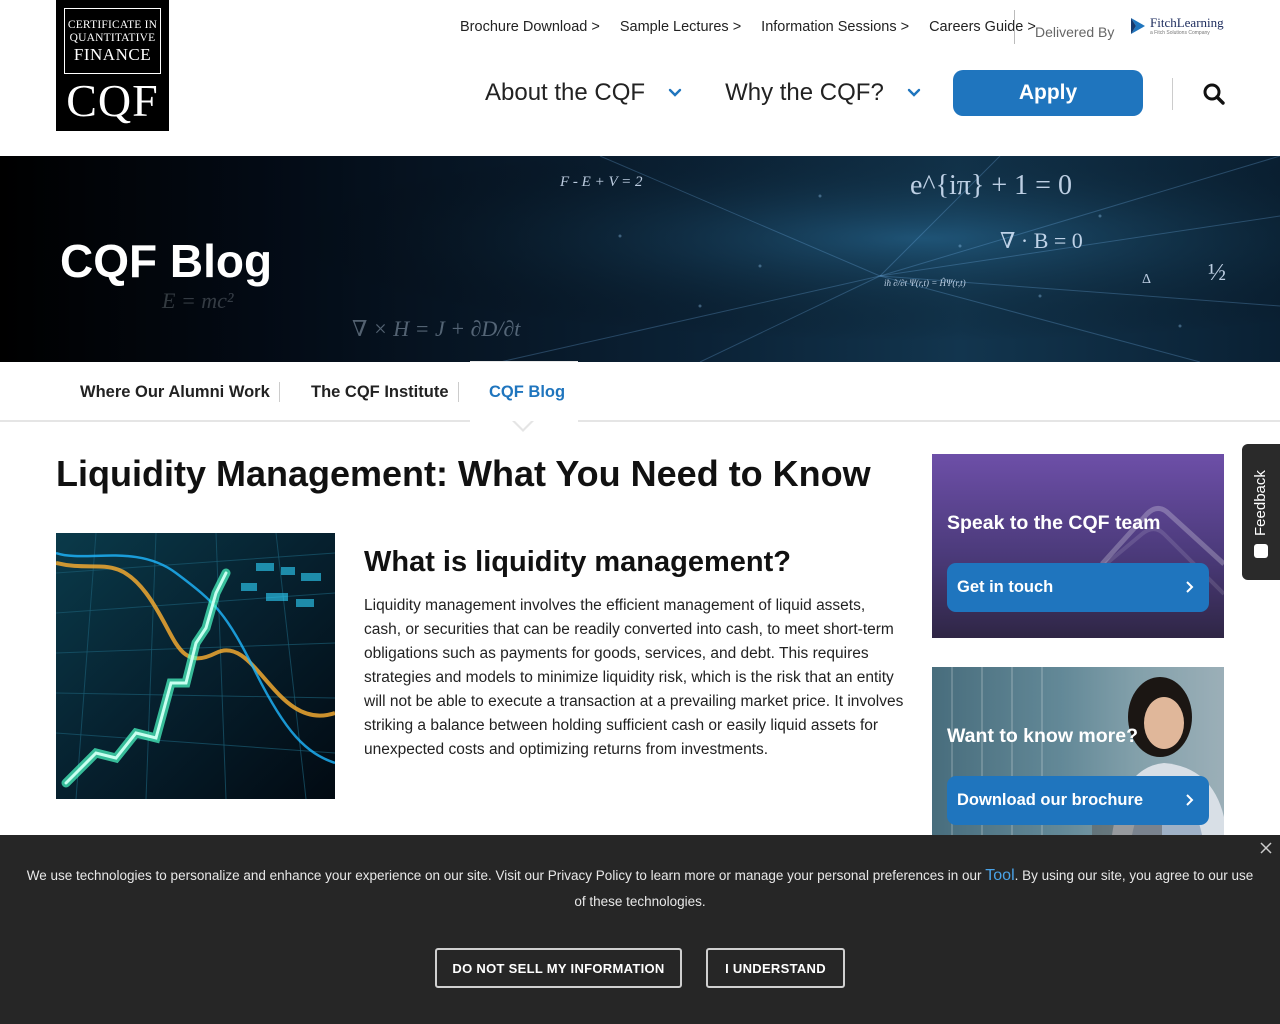  I want to click on sample-lectures-link: Sample Lectures >, so click(680, 27).